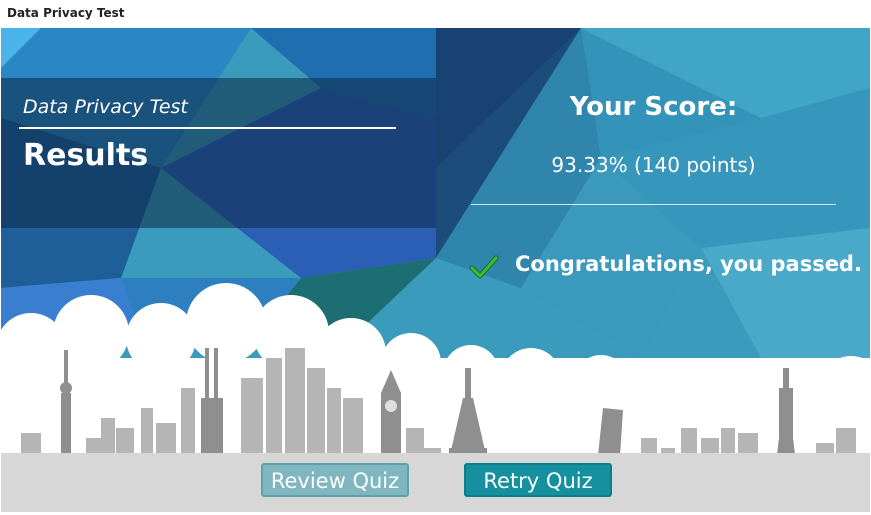 Image resolution: width=871 pixels, height=515 pixels. What do you see at coordinates (538, 480) in the screenshot?
I see `retry-quiz-button: Retry Quiz` at bounding box center [538, 480].